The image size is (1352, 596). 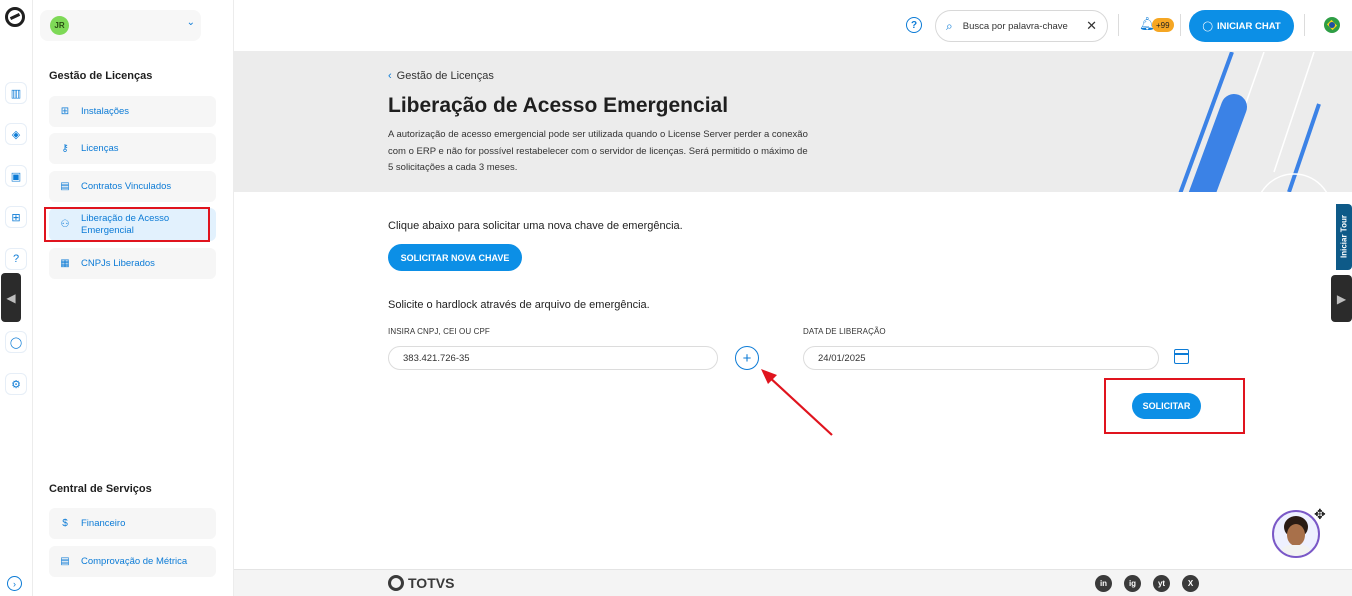 What do you see at coordinates (1320, 514) in the screenshot?
I see `move-icon: ✥` at bounding box center [1320, 514].